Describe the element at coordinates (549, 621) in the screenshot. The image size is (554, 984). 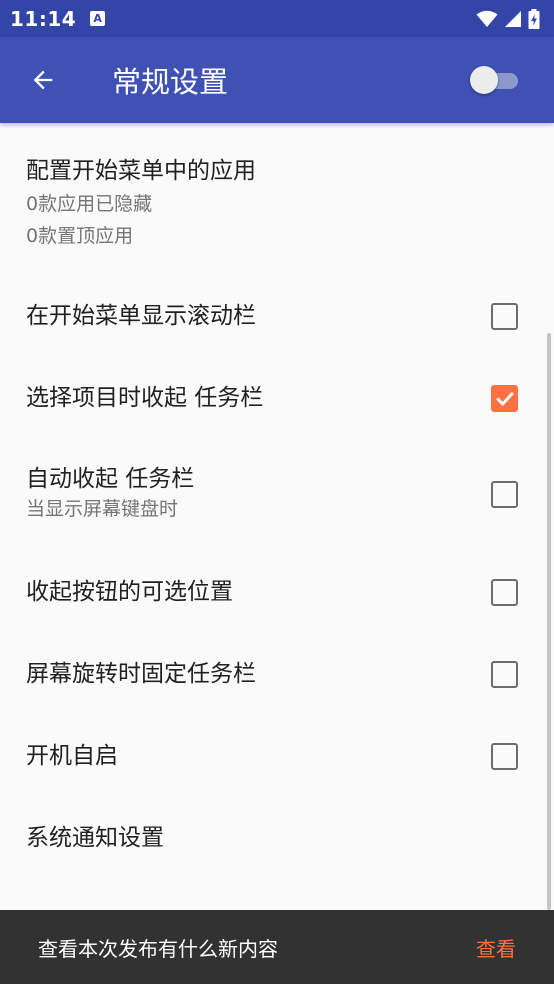
I see `scrollbar` at that location.